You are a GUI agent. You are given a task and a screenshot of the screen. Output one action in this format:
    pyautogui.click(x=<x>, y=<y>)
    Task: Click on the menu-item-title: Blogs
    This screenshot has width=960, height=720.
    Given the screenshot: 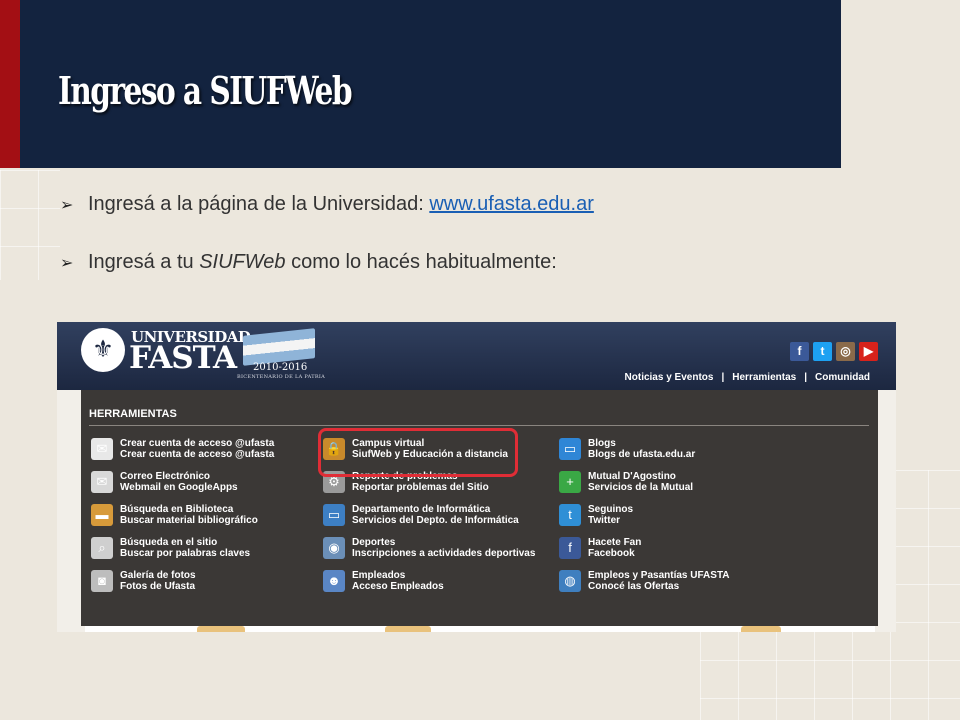 What is the action you would take?
    pyautogui.click(x=602, y=443)
    